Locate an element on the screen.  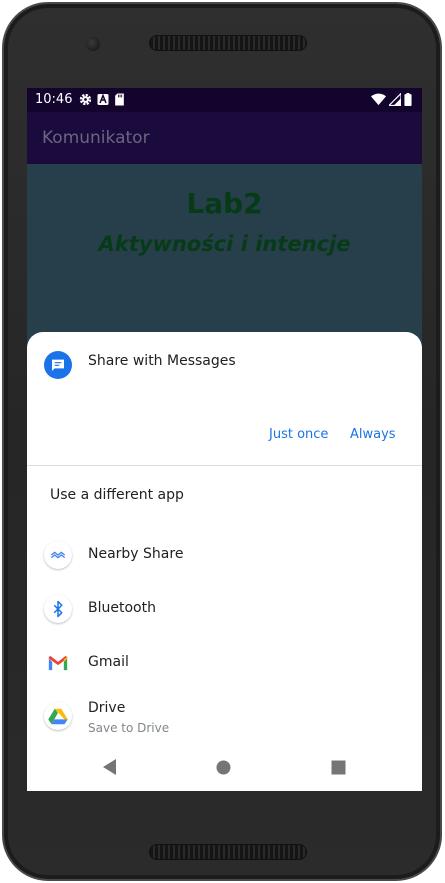
app-item-nearby-share: Nearby Share is located at coordinates (224, 554).